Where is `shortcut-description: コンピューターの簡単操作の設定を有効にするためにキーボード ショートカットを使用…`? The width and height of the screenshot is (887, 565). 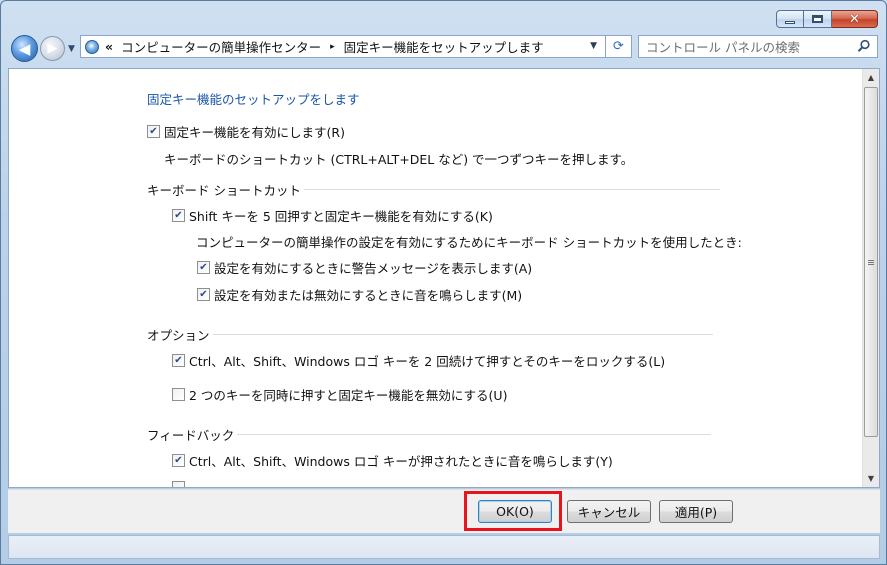 shortcut-description: コンピューターの簡単操作の設定を有効にするためにキーボード ショートカットを使用… is located at coordinates (469, 242).